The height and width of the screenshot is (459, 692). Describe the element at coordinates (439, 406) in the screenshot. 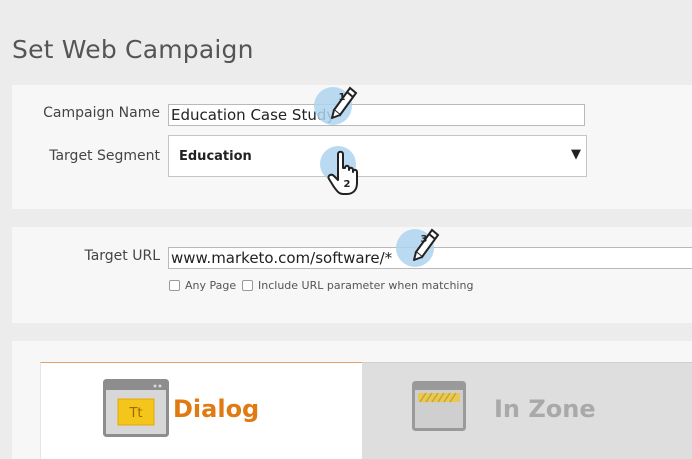

I see `in-zone-window-icon` at that location.